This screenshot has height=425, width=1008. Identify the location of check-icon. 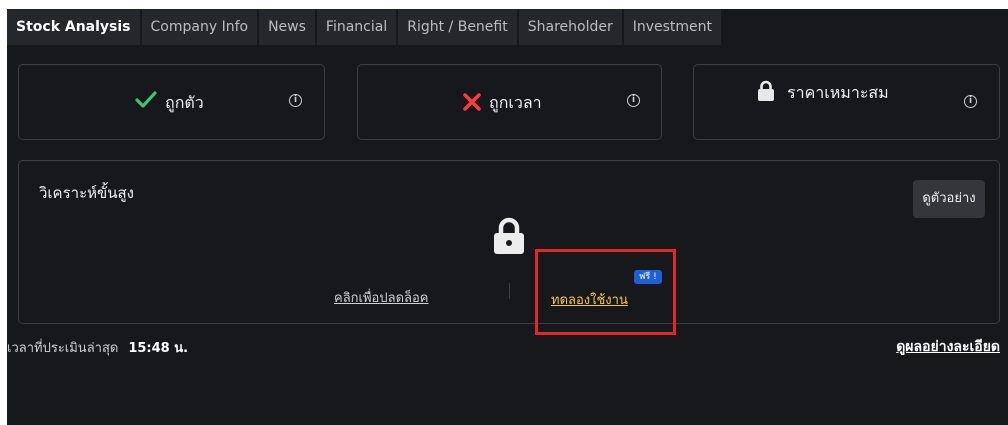
(146, 102).